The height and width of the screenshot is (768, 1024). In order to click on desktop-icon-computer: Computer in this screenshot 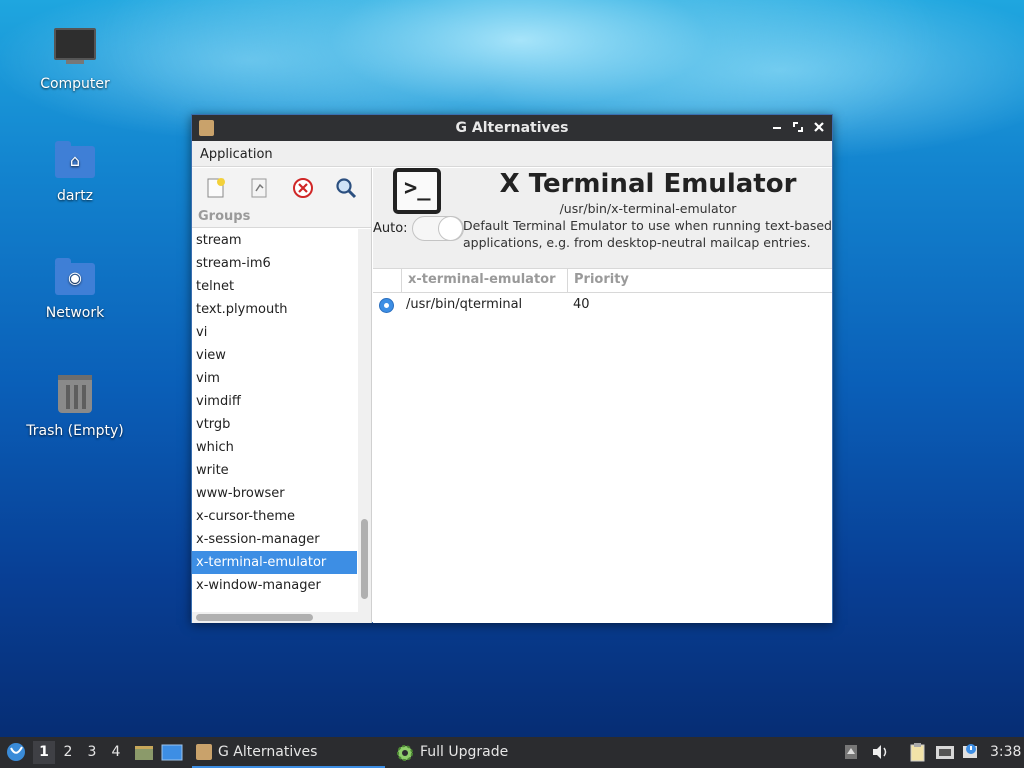, I will do `click(75, 58)`.